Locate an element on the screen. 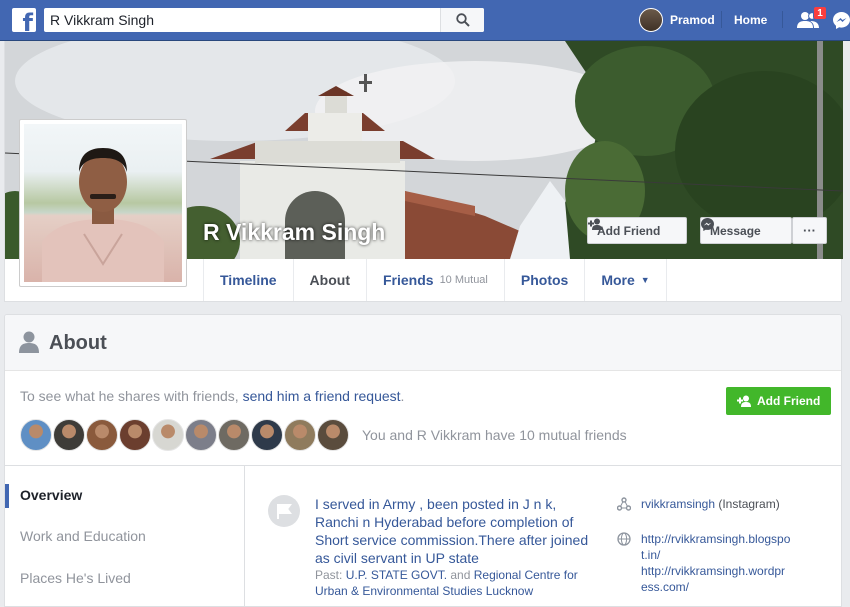 This screenshot has width=850, height=607. message-button: Message is located at coordinates (746, 230).